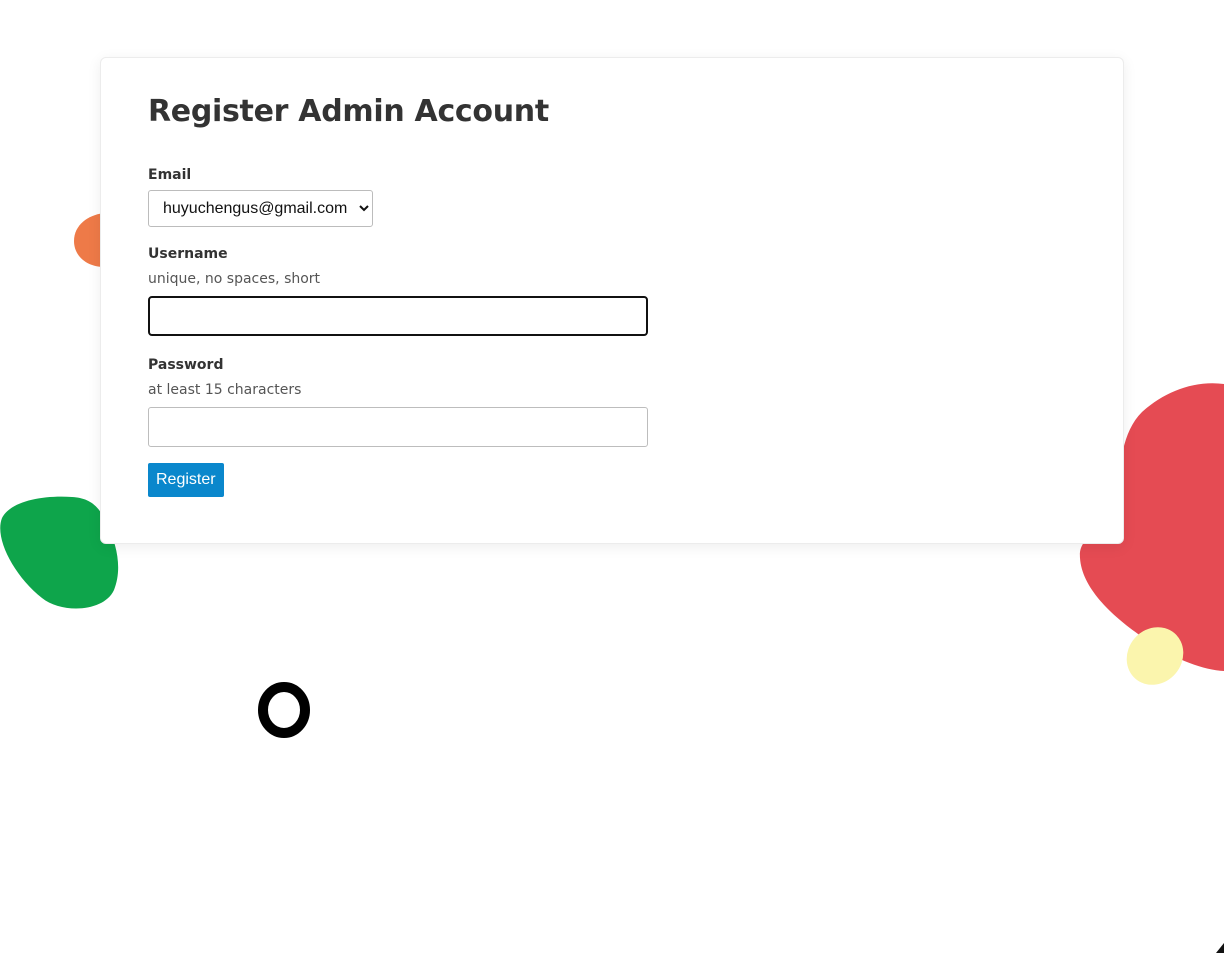 The height and width of the screenshot is (953, 1224). Describe the element at coordinates (234, 279) in the screenshot. I see `username-hint: unique, no spaces, short` at that location.